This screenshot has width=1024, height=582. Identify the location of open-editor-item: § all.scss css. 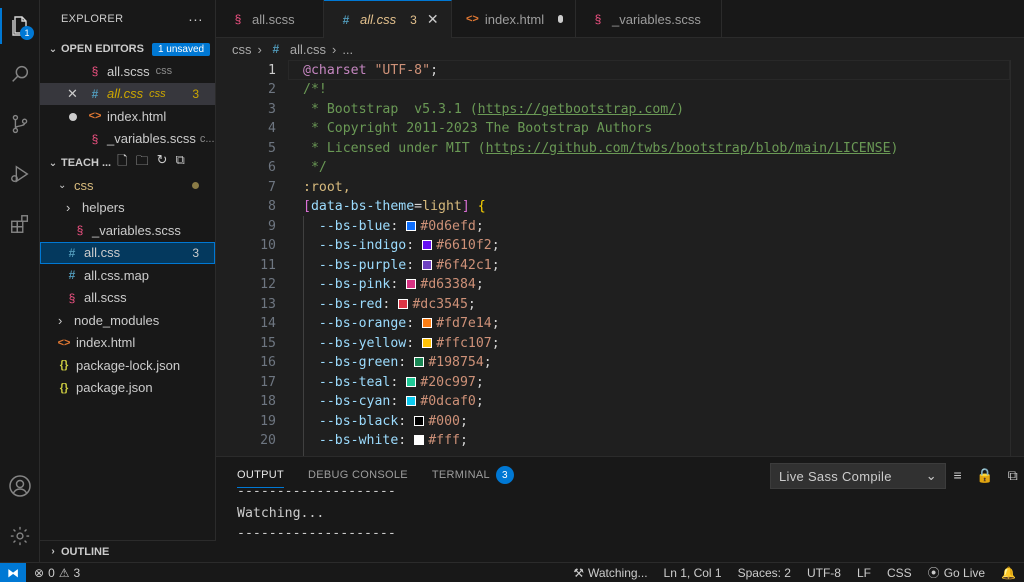
(127, 71).